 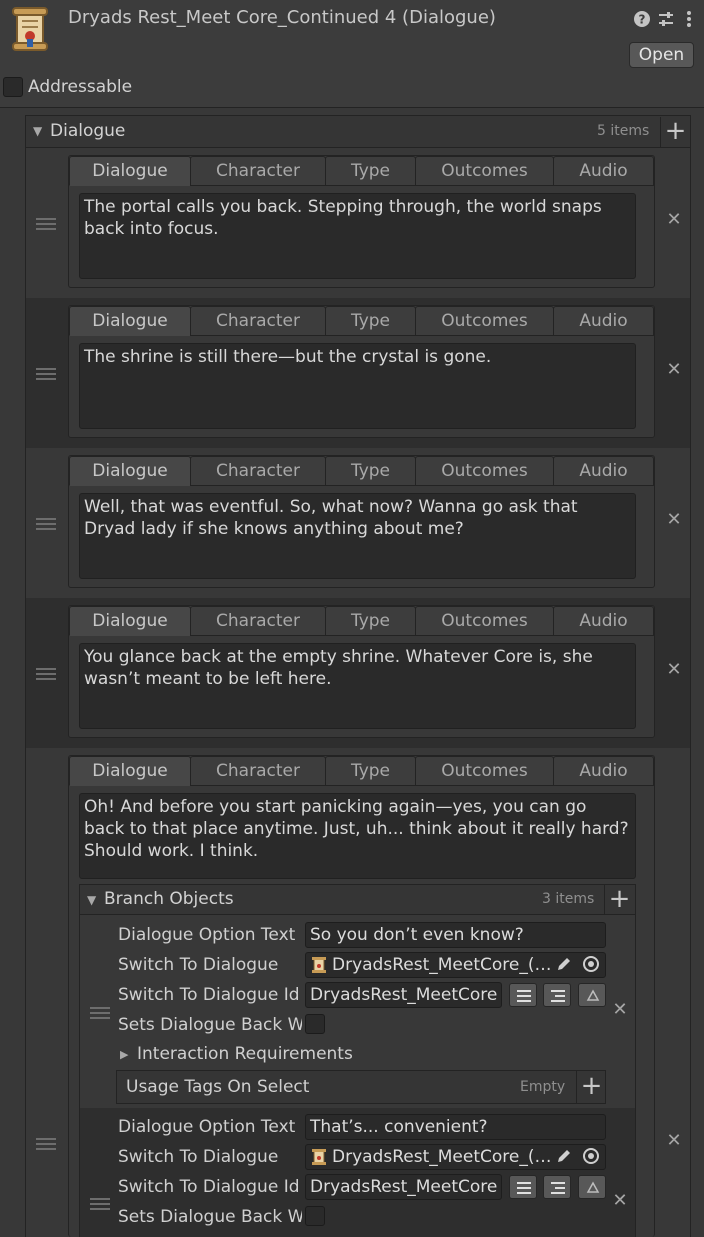 What do you see at coordinates (169, 899) in the screenshot?
I see `branch-objects-title: Branch Objects` at bounding box center [169, 899].